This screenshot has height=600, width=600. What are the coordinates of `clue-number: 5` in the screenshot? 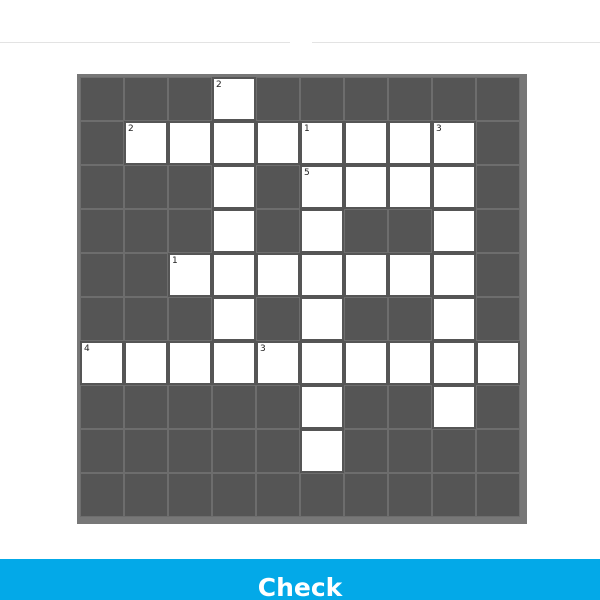 It's located at (307, 173).